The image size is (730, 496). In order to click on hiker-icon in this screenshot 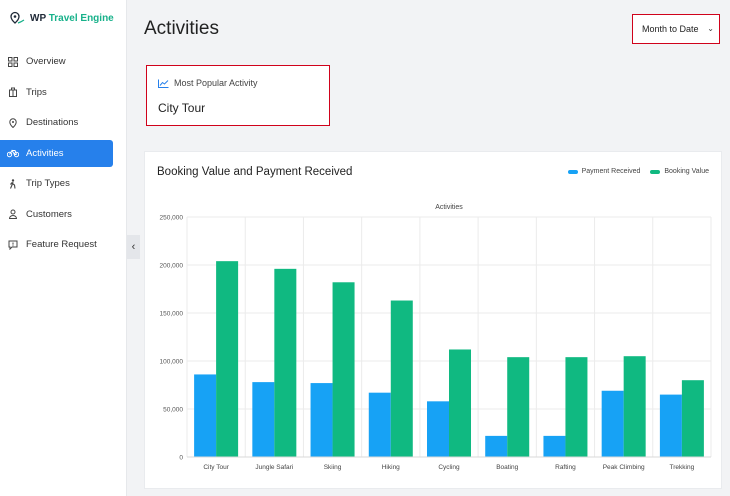, I will do `click(13, 184)`.